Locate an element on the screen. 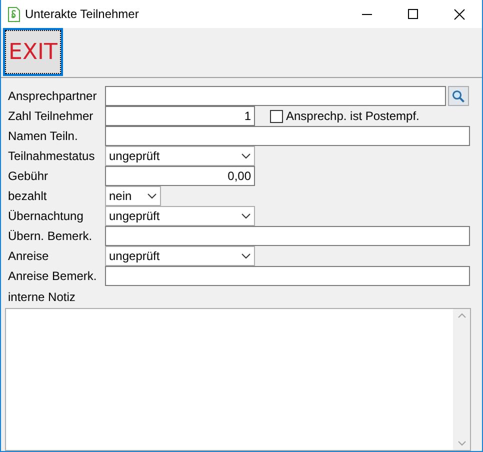 Image resolution: width=483 pixels, height=452 pixels. search-button is located at coordinates (458, 96).